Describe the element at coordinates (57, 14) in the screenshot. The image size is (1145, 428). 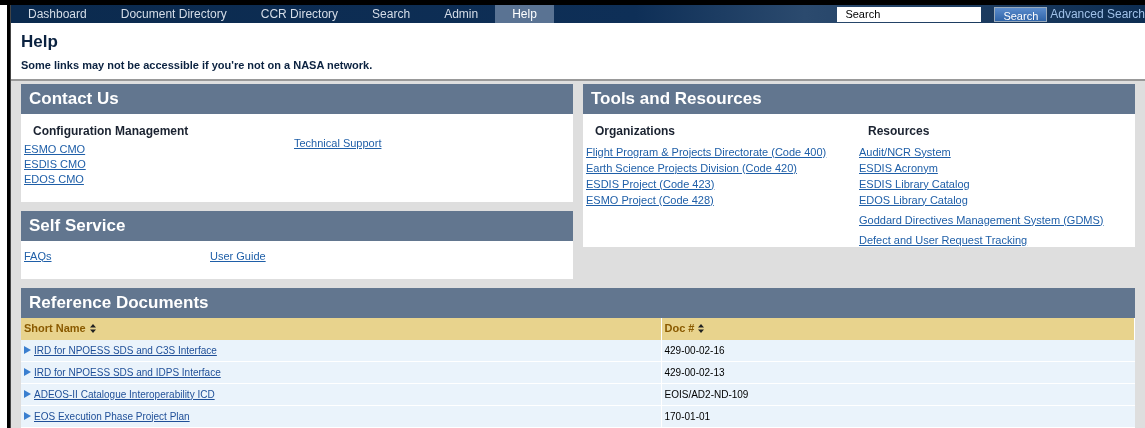
I see `nav-tab: Dashboard` at that location.